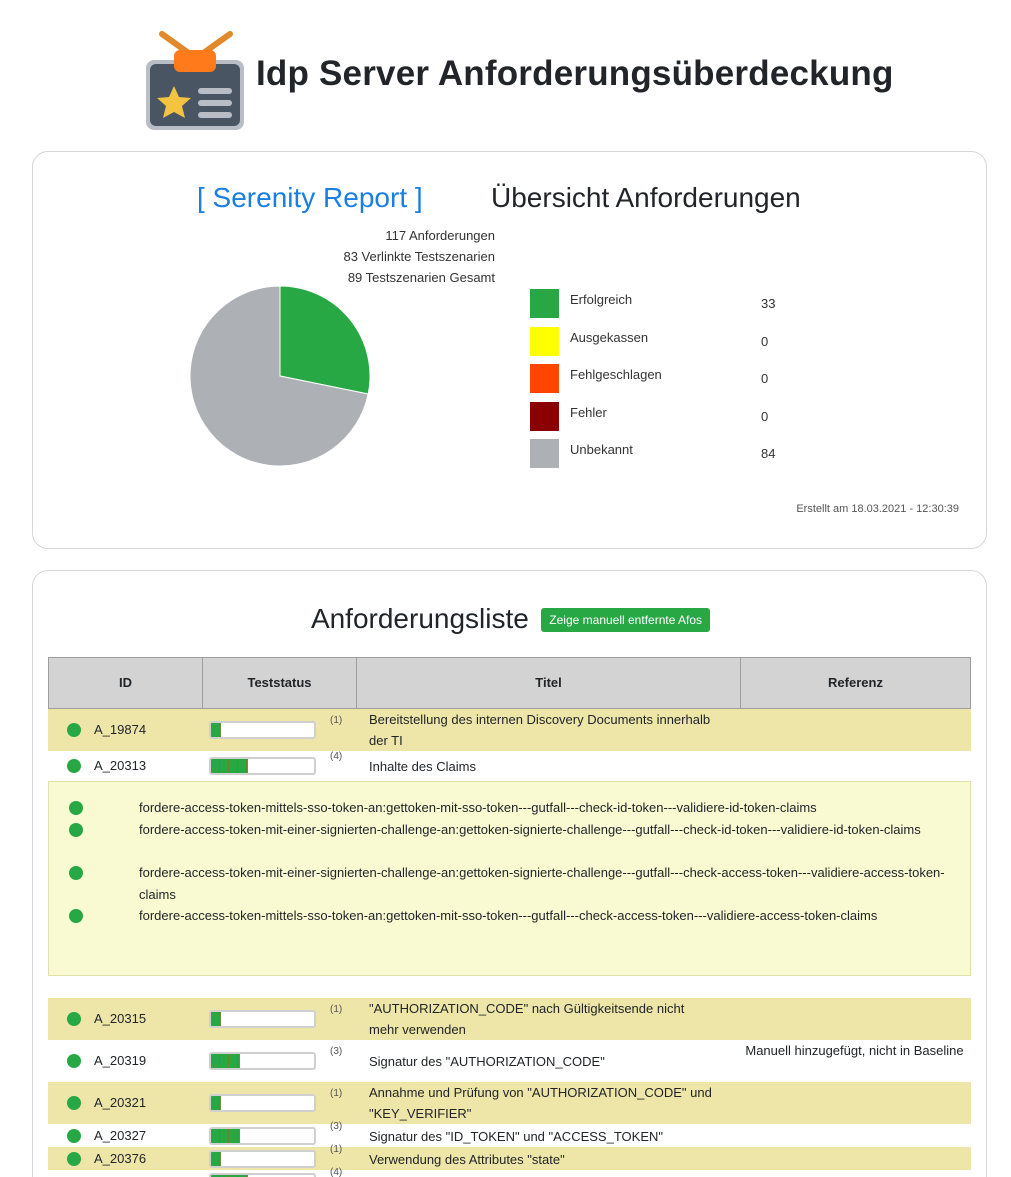  What do you see at coordinates (120, 1102) in the screenshot?
I see `requirement-id: A_20321` at bounding box center [120, 1102].